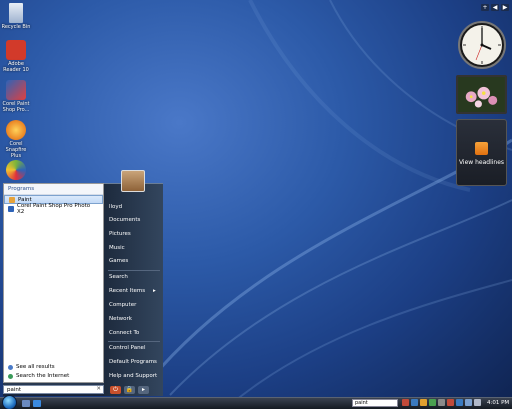 The height and width of the screenshot is (409, 512). Describe the element at coordinates (477, 402) in the screenshot. I see `volume-icon` at that location.